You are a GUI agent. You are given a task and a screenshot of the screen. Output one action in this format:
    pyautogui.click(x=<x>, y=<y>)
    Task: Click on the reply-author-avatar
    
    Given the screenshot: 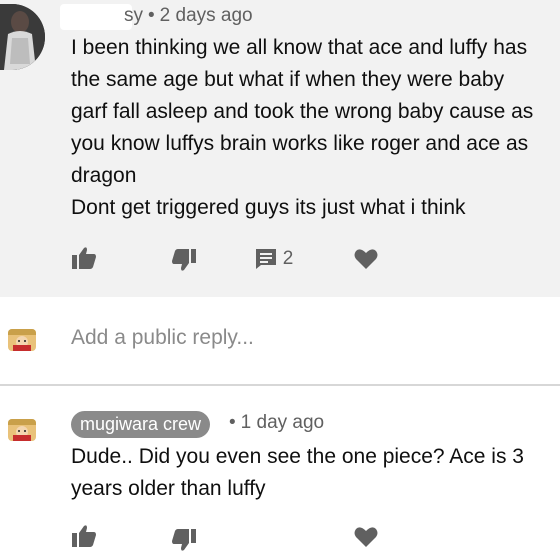 What is the action you would take?
    pyautogui.click(x=22, y=430)
    